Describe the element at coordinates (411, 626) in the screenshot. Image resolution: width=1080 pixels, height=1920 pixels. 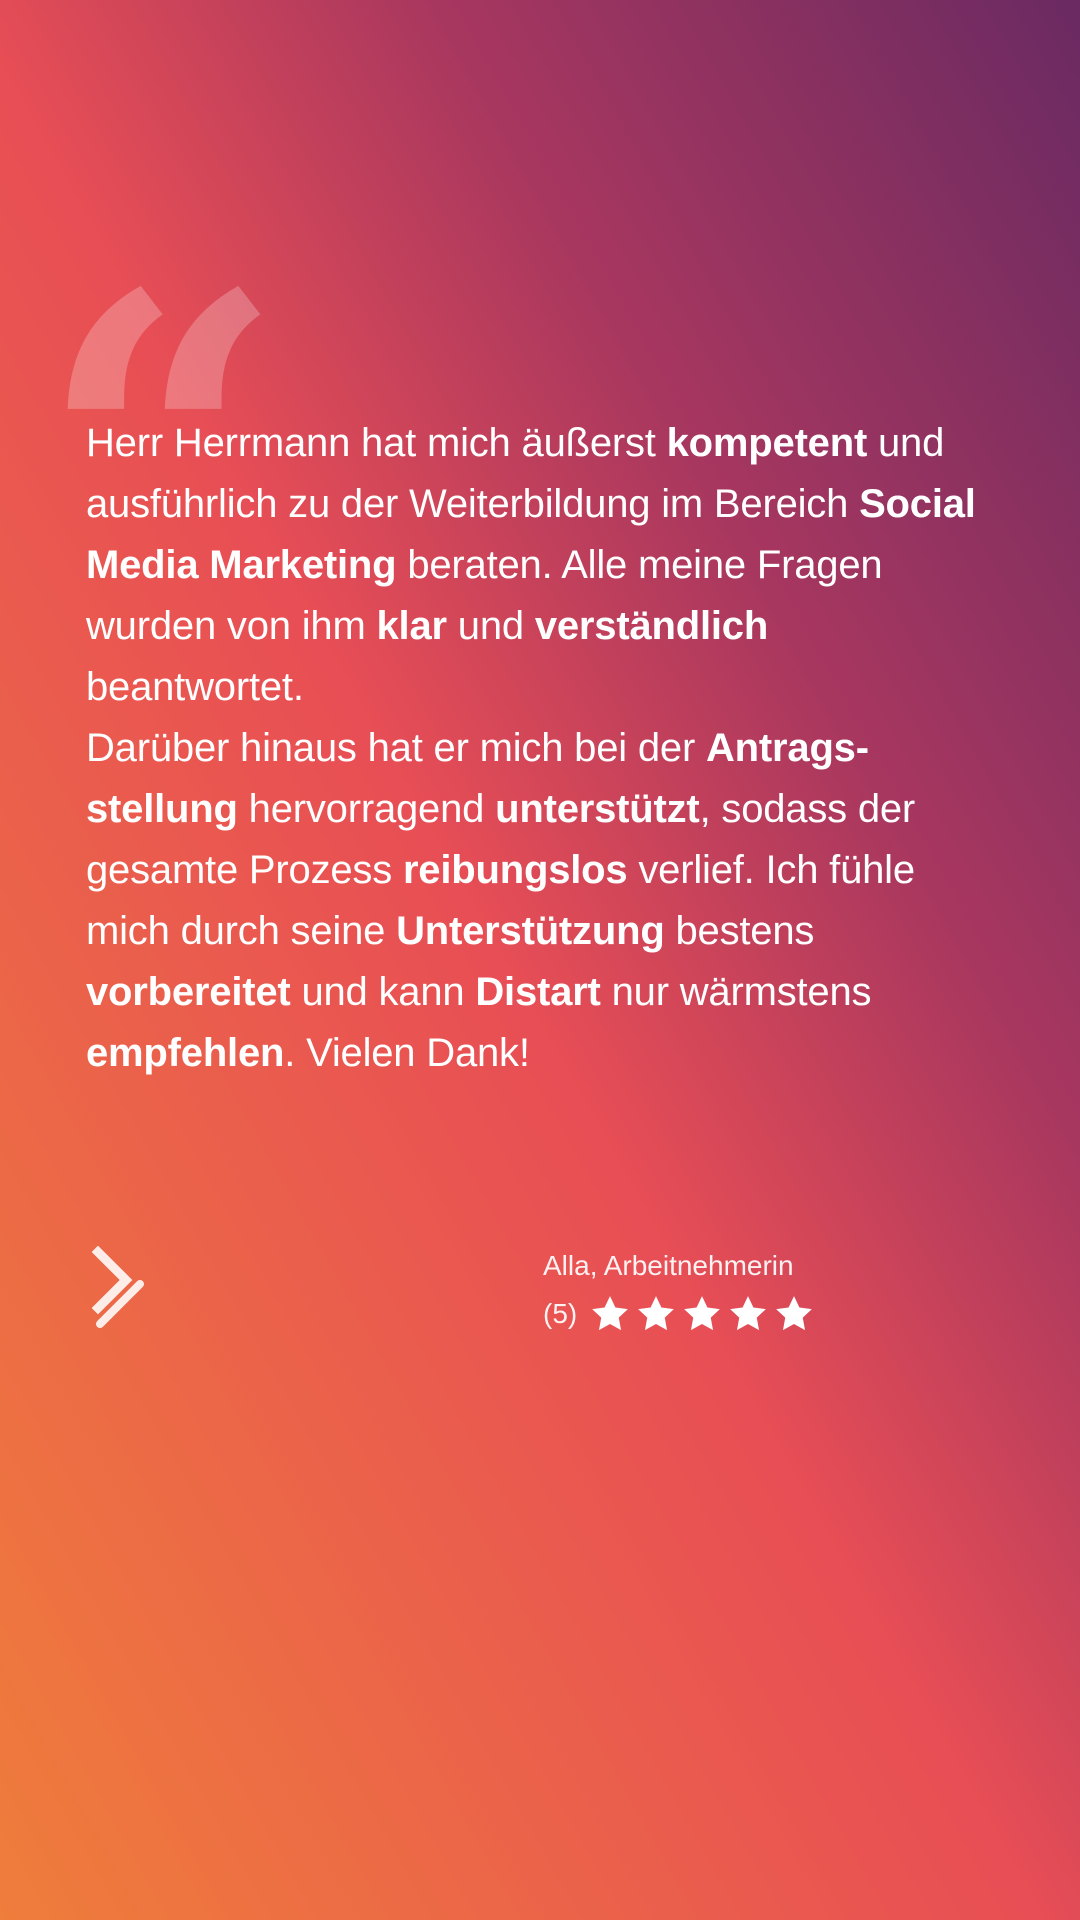
I see `review-emphasis: klar` at that location.